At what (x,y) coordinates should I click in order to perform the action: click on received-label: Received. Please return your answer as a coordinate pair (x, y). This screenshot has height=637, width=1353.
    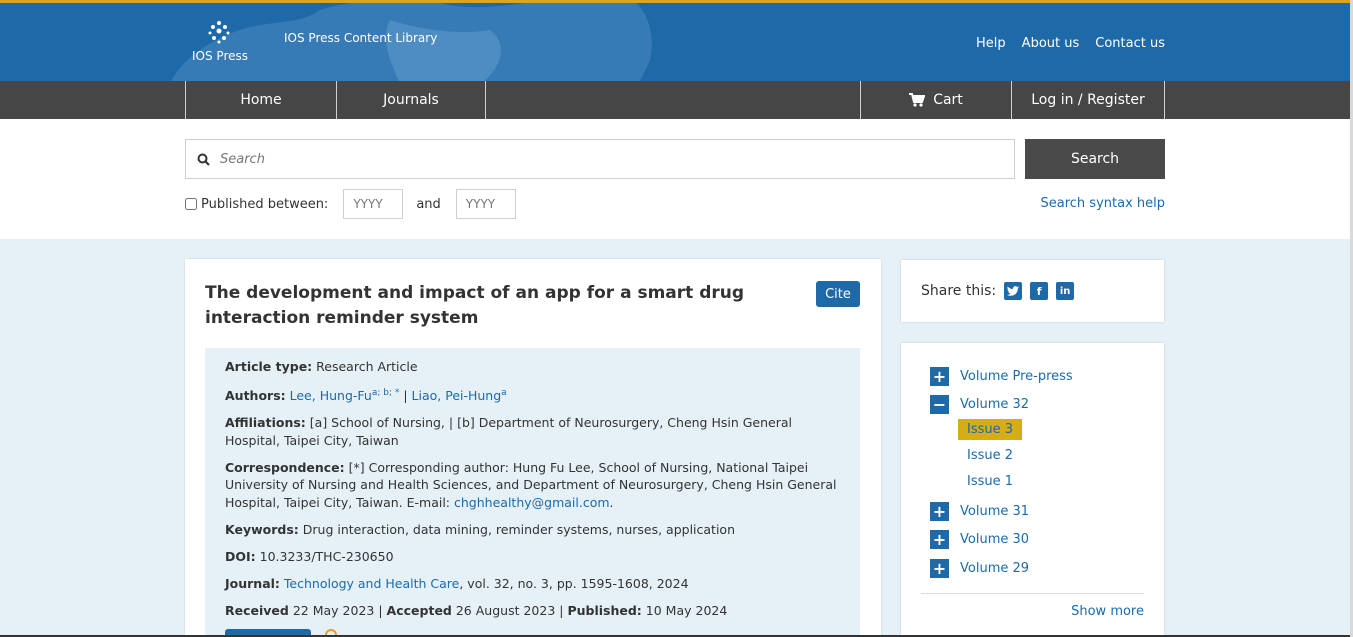
    Looking at the image, I should click on (257, 610).